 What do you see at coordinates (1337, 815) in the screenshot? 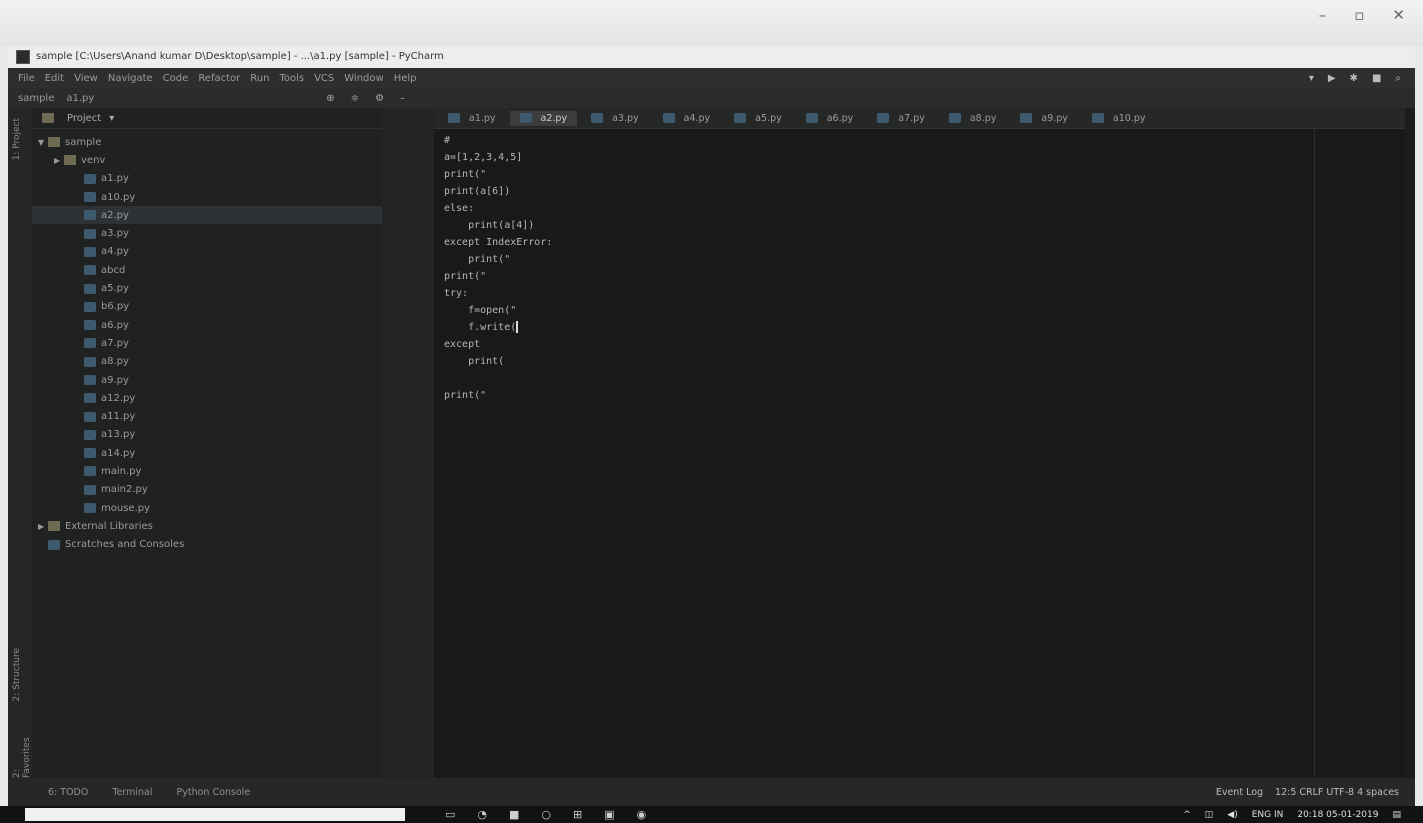
I see `clock: 20:18 05-01-2019` at bounding box center [1337, 815].